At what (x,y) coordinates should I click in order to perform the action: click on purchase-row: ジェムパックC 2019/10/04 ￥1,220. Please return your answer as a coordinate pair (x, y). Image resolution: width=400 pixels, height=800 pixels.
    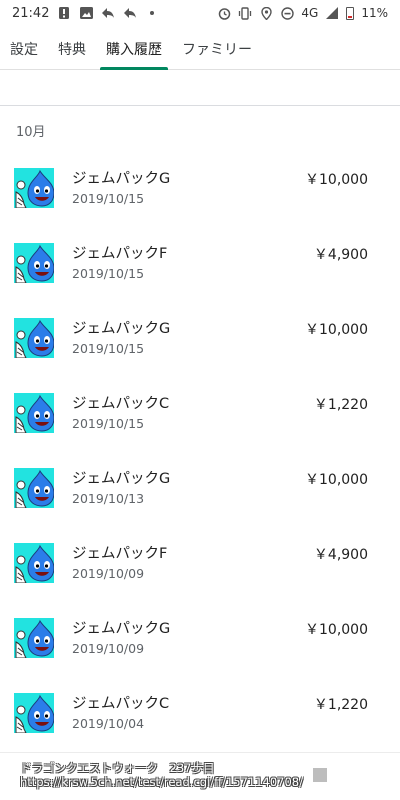
    Looking at the image, I should click on (200, 712).